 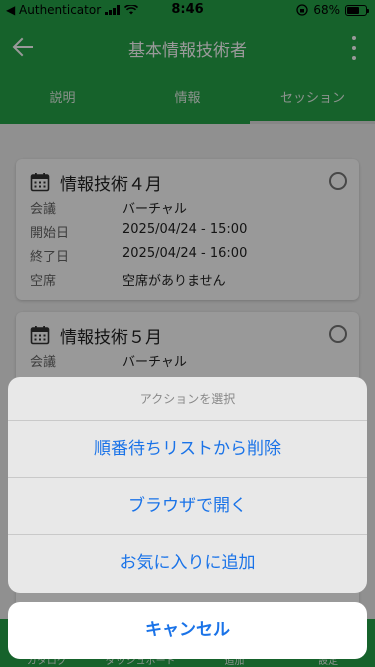 I want to click on add-to-favorites-button: お気に入りに追加, so click(x=187, y=563).